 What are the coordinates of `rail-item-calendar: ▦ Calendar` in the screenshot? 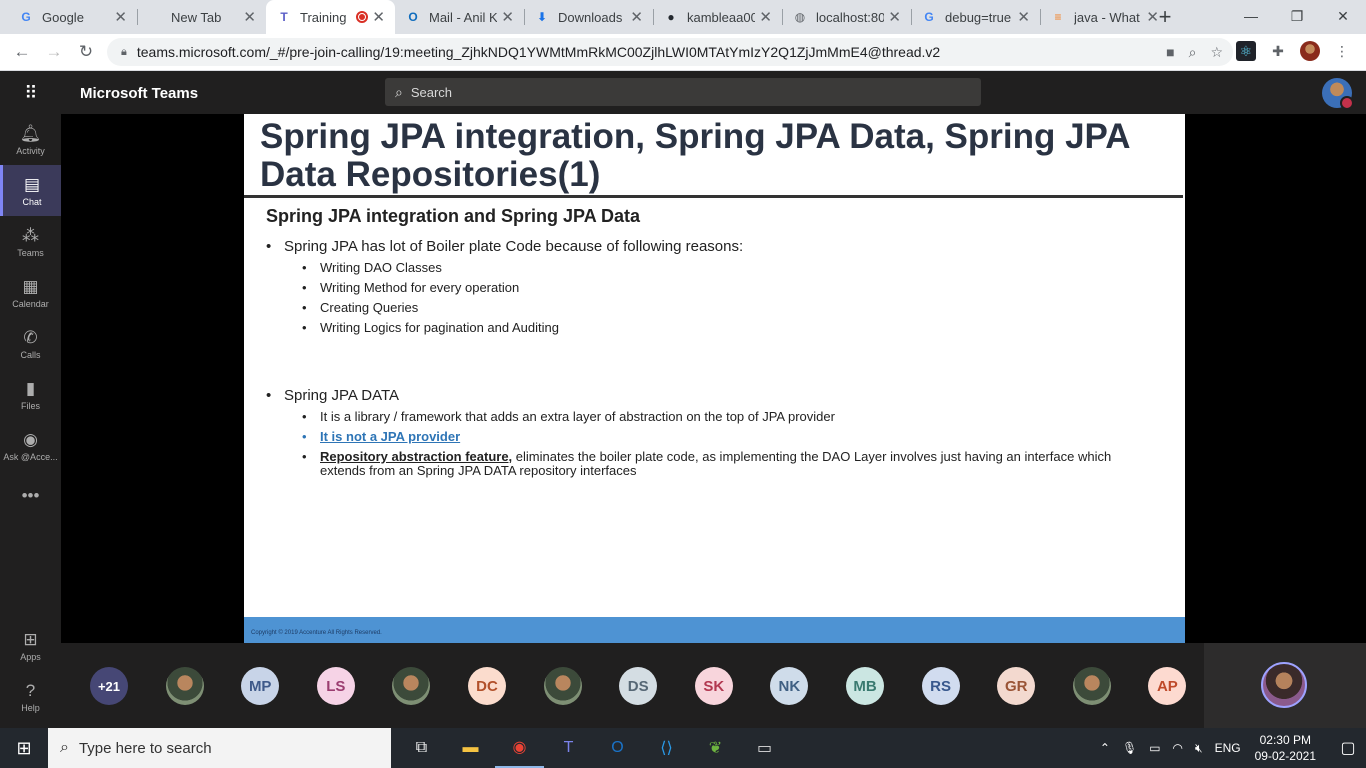 It's located at (30, 292).